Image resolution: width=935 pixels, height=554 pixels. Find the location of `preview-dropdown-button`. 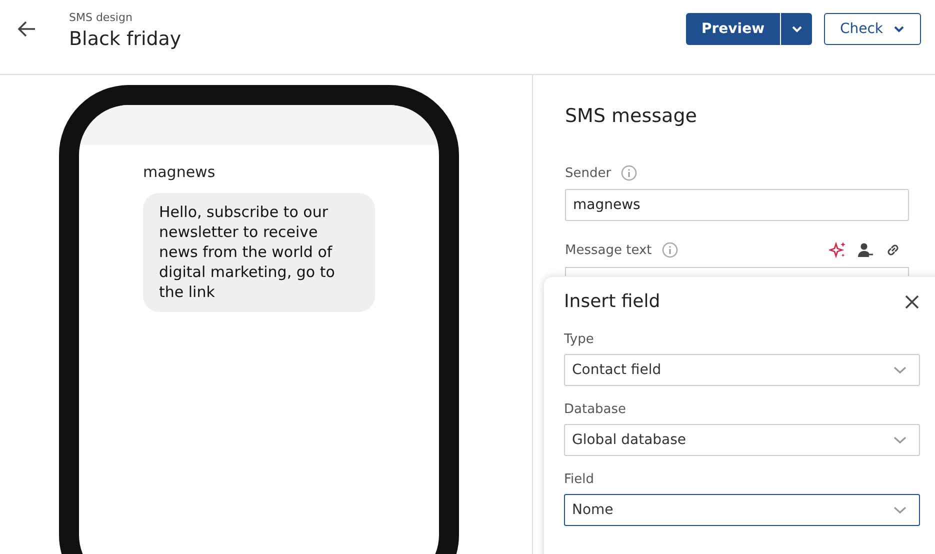

preview-dropdown-button is located at coordinates (796, 29).